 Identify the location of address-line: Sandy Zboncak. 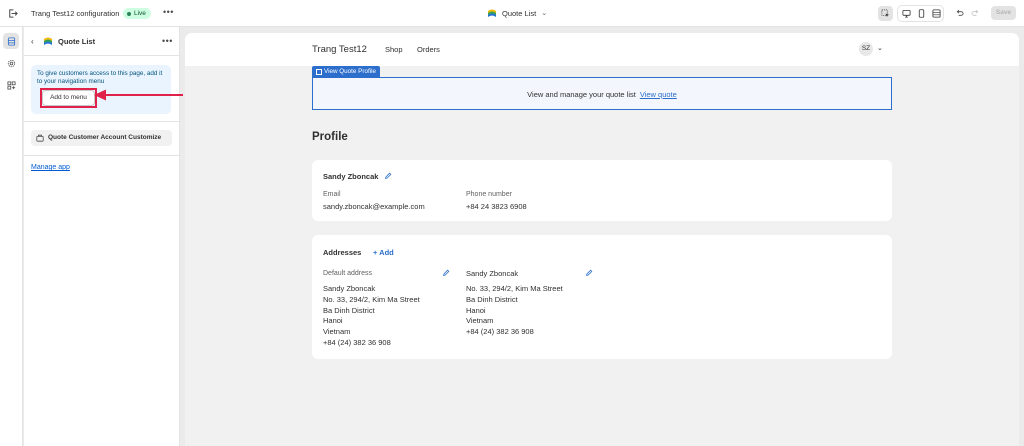
(349, 288).